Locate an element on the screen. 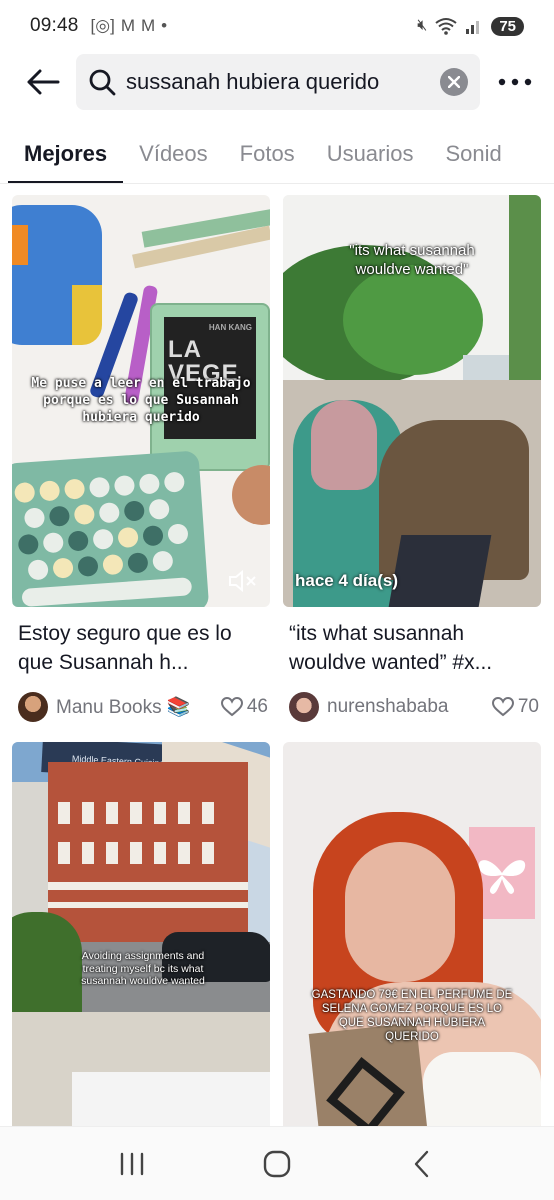 The image size is (554, 1200). back-button is located at coordinates (43, 82).